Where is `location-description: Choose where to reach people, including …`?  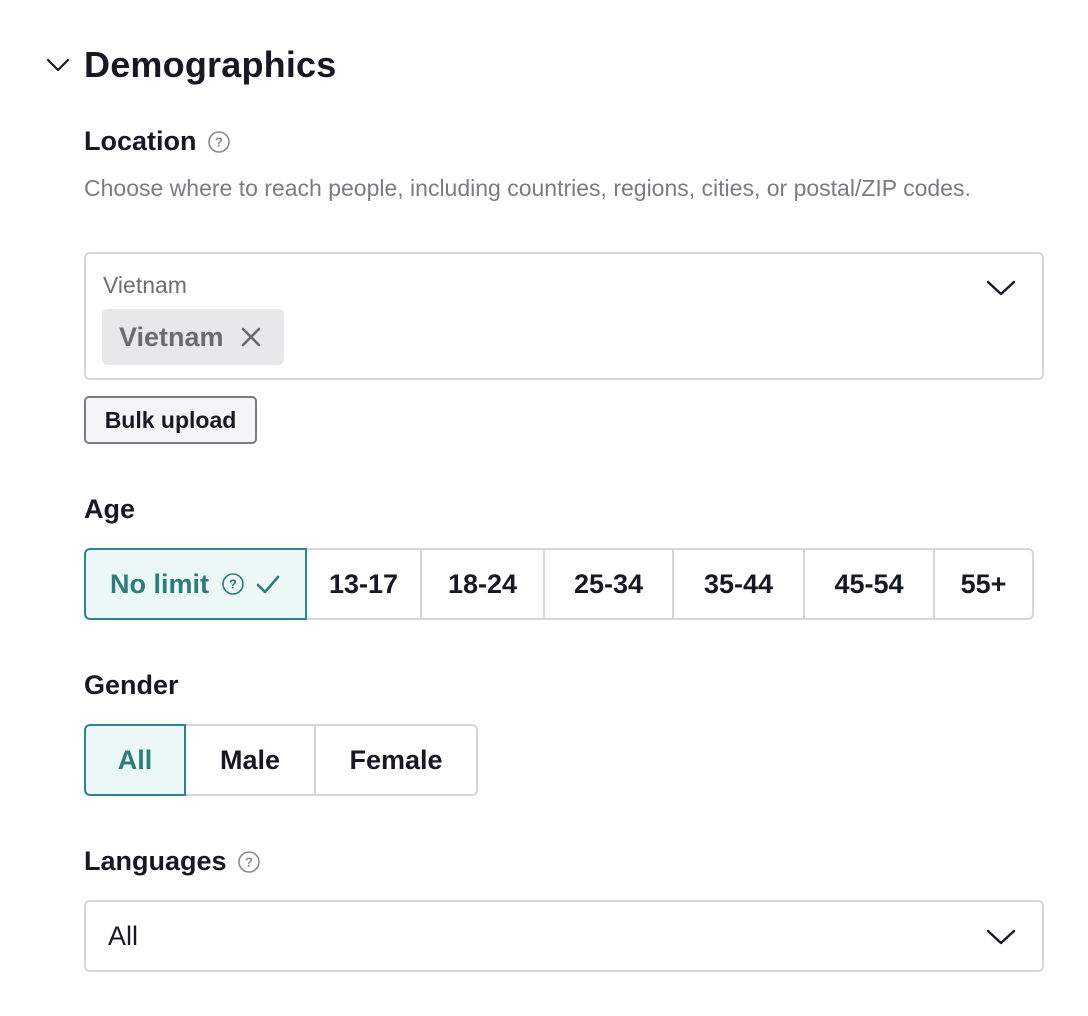 location-description: Choose where to reach people, including … is located at coordinates (527, 188).